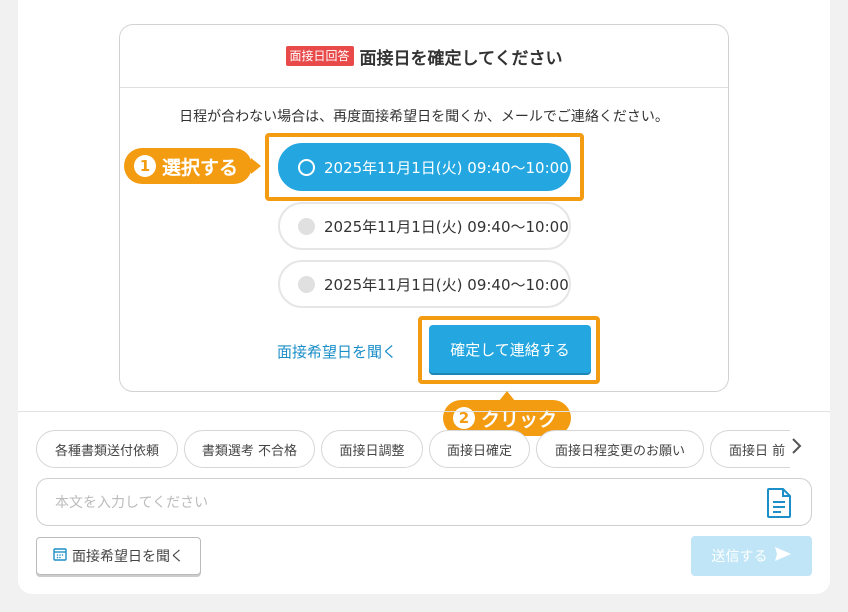 The width and height of the screenshot is (848, 612). I want to click on highlight-confirm, so click(509, 350).